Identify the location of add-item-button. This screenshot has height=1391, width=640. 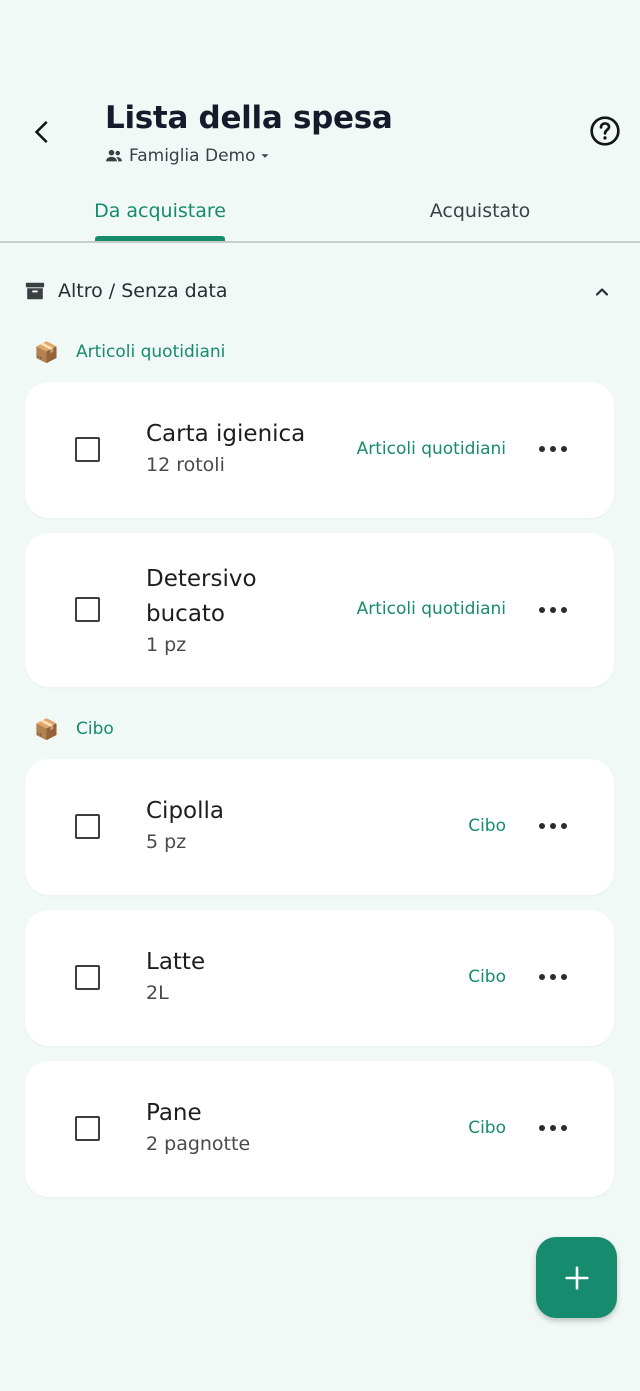
(576, 1277).